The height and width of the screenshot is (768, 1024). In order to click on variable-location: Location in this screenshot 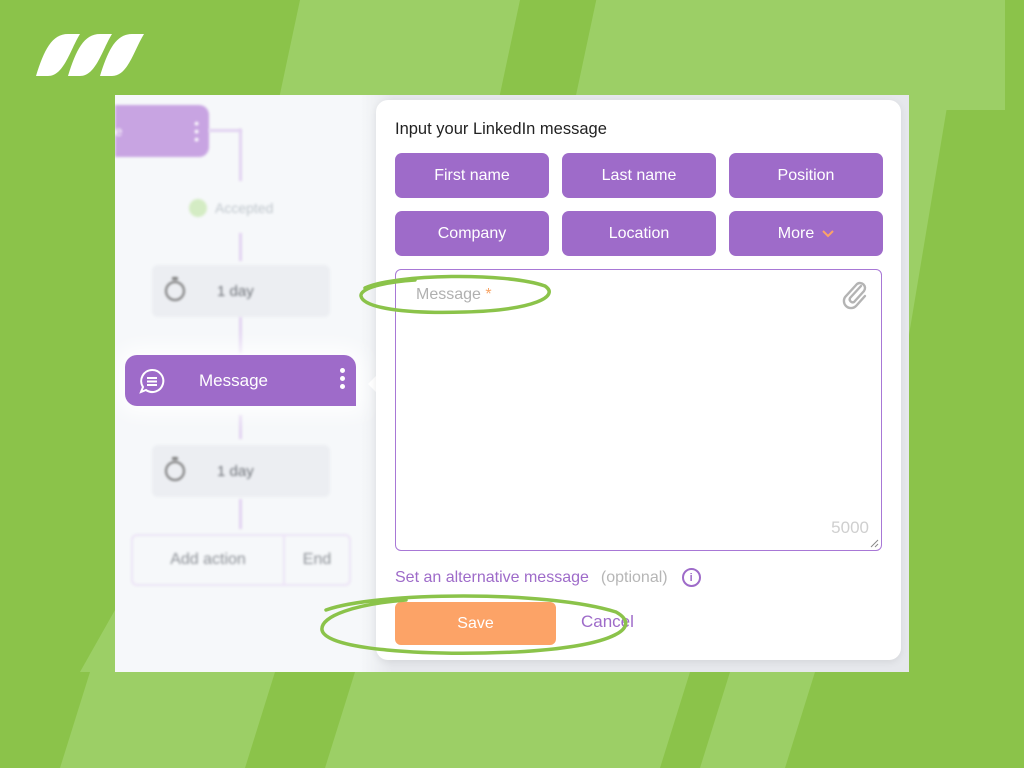, I will do `click(639, 233)`.